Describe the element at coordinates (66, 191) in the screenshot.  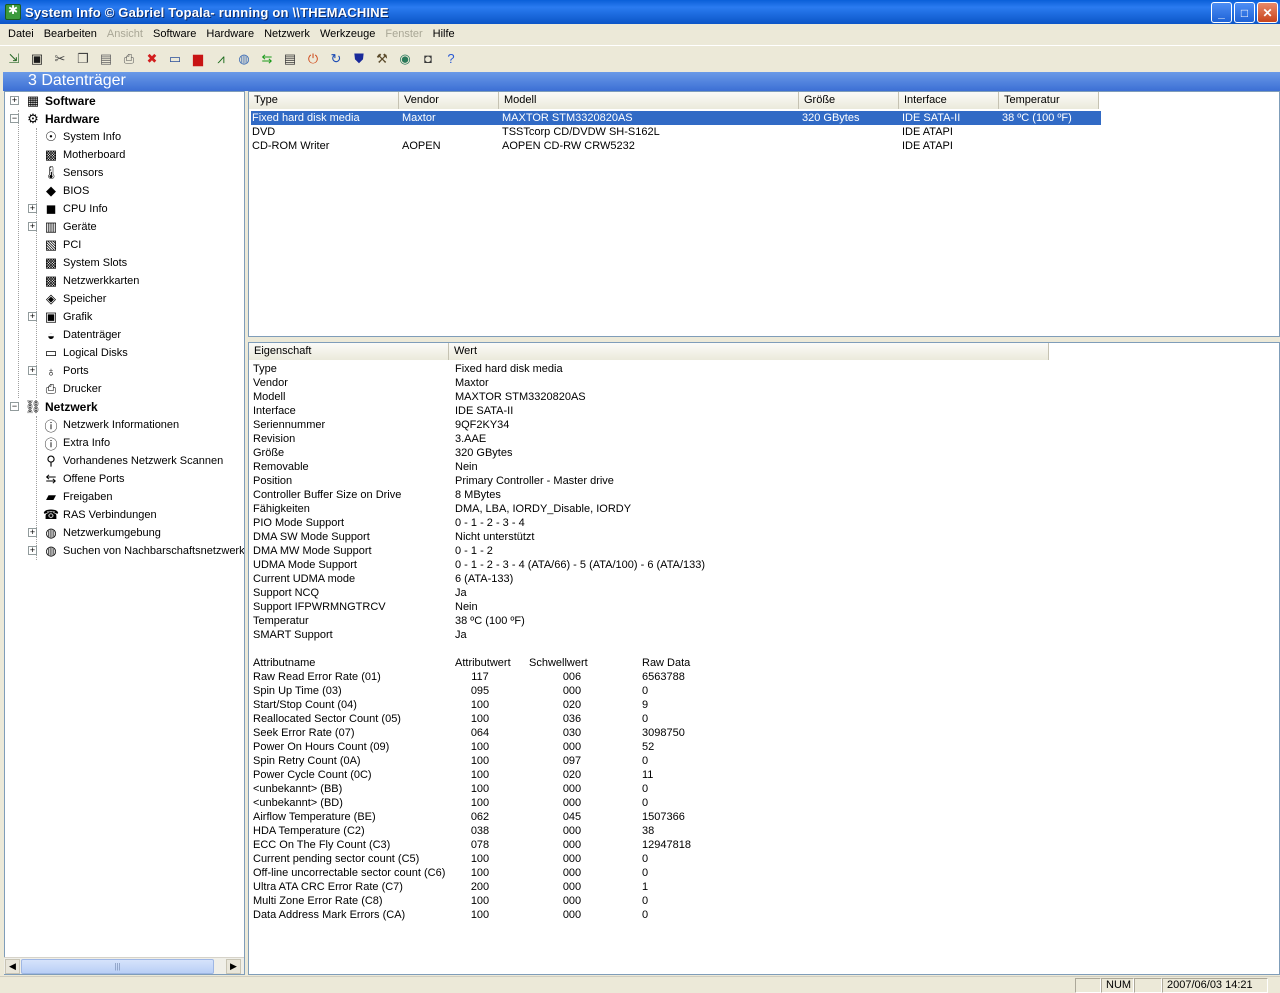
I see `tree-item-bios: ◆ BIOS` at that location.